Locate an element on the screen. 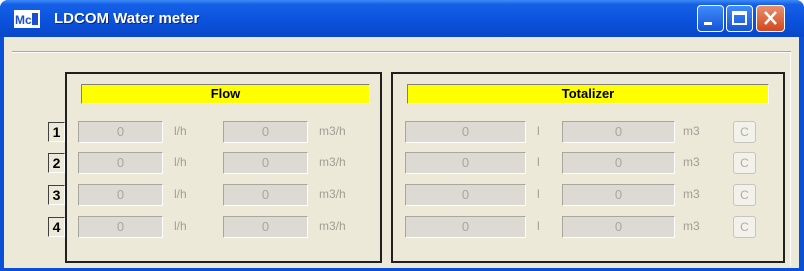  row-label: 1 is located at coordinates (56, 132).